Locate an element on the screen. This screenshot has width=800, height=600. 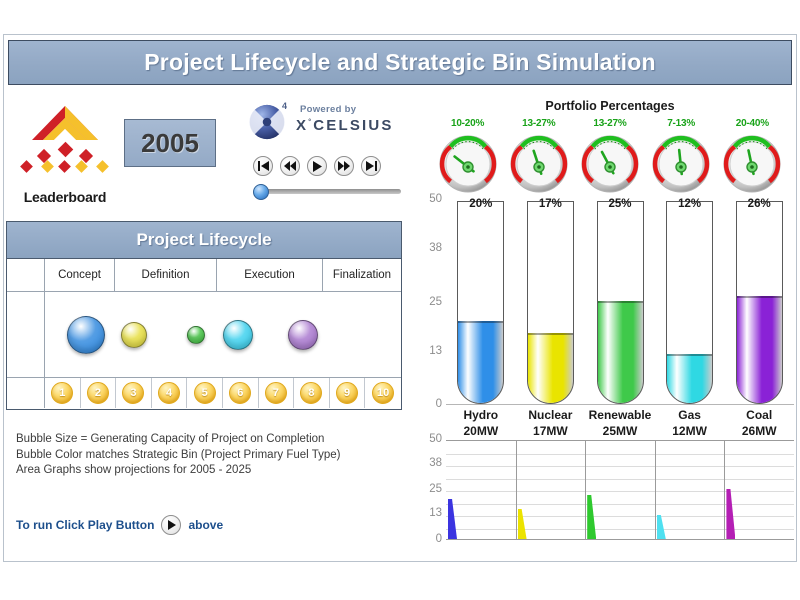
fast-forward-icon is located at coordinates (344, 166).